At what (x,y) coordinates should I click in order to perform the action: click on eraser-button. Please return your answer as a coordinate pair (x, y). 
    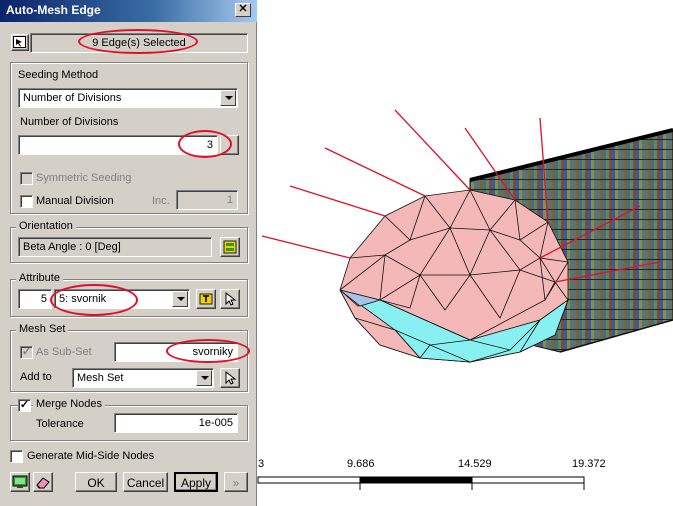
    Looking at the image, I should click on (43, 482).